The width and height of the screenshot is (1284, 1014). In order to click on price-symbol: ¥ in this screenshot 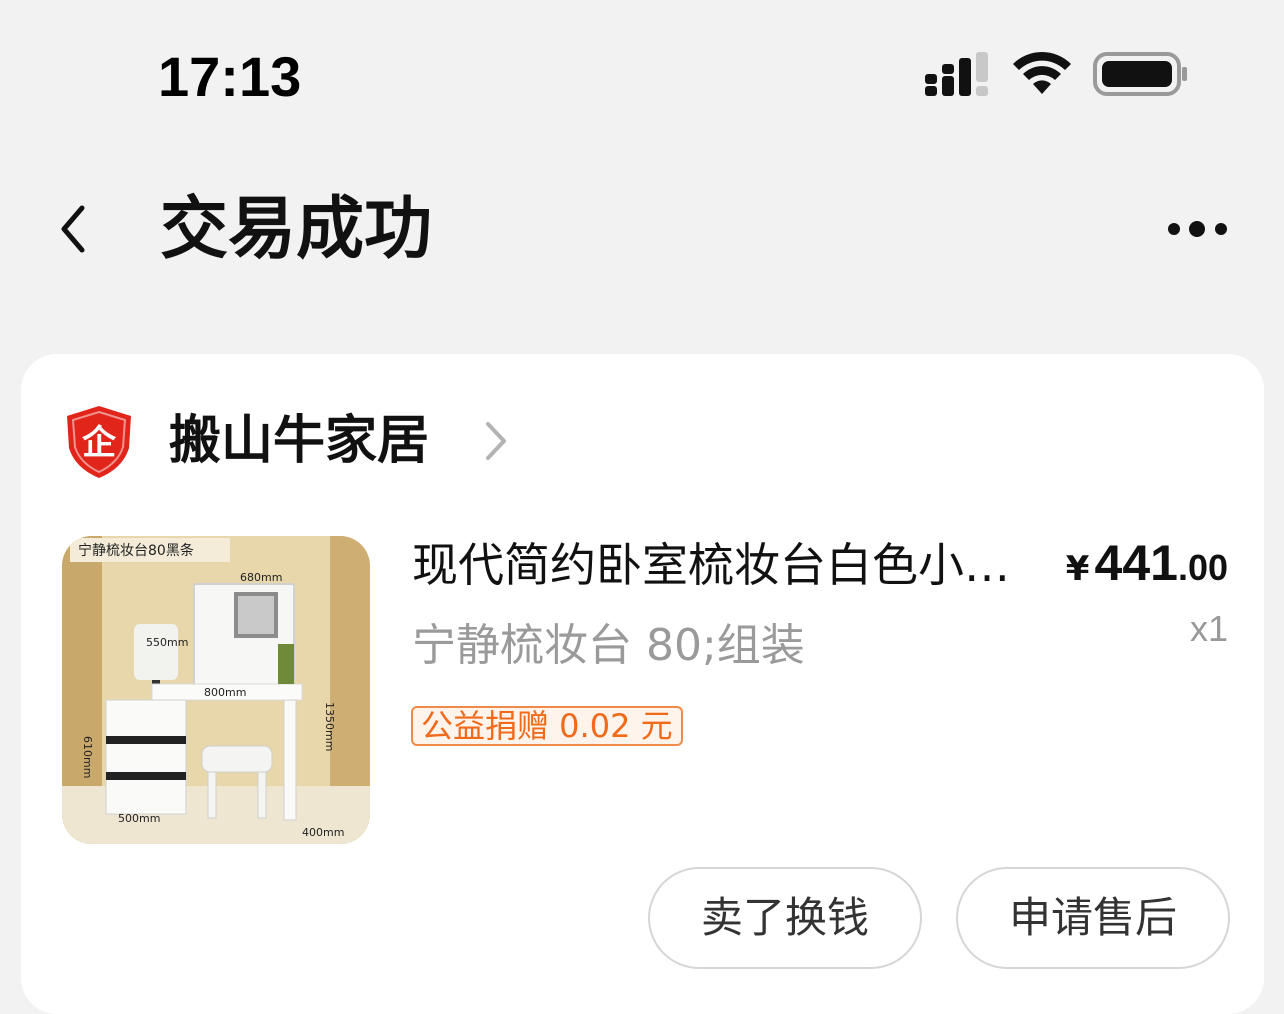, I will do `click(1077, 569)`.